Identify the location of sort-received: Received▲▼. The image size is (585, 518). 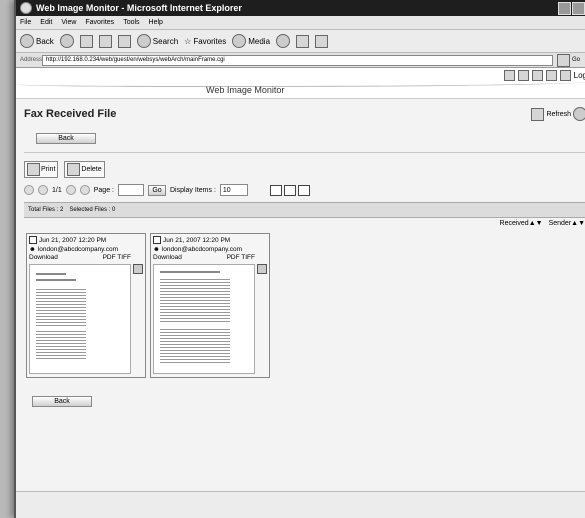
(521, 223).